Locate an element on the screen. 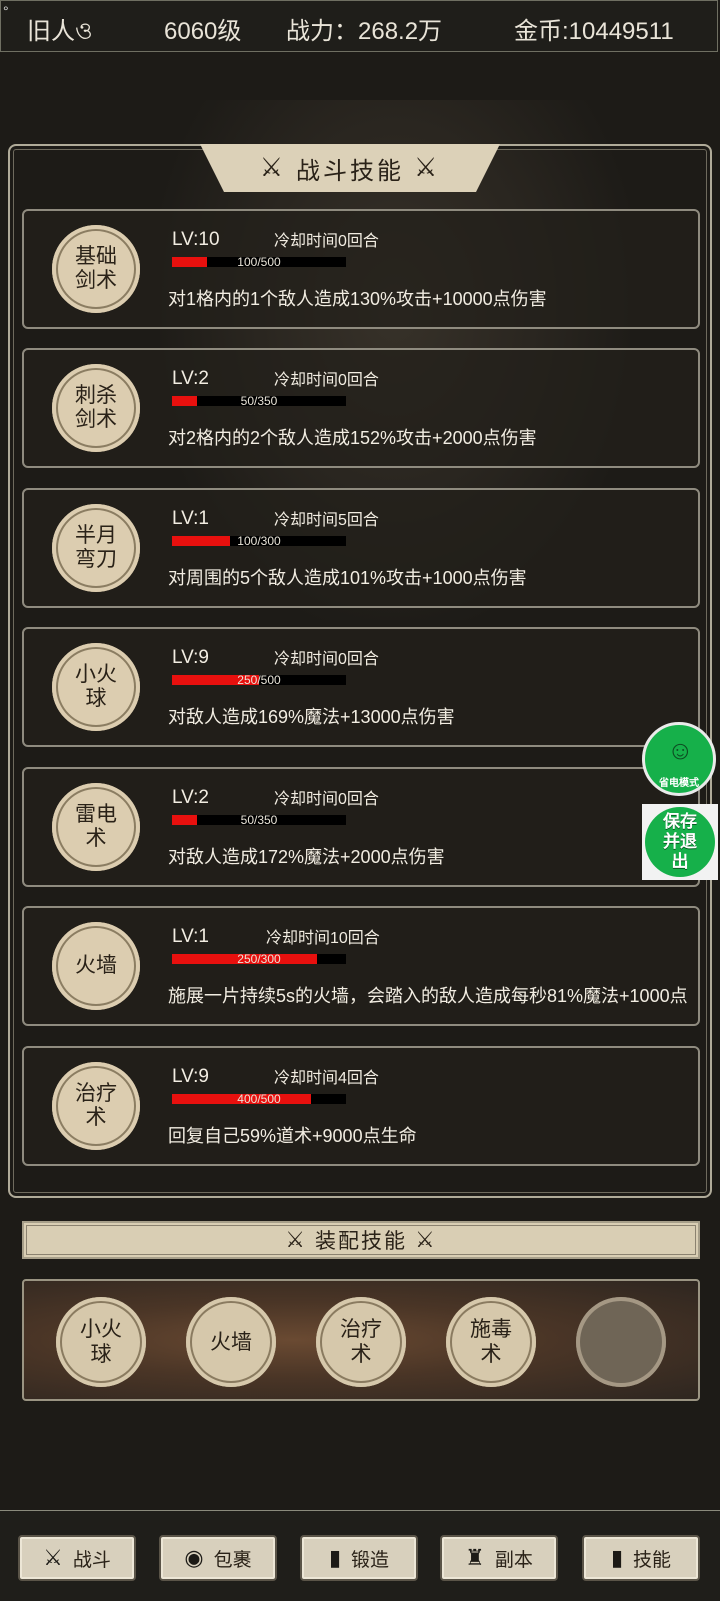  exp-bar: 250/300 is located at coordinates (259, 959).